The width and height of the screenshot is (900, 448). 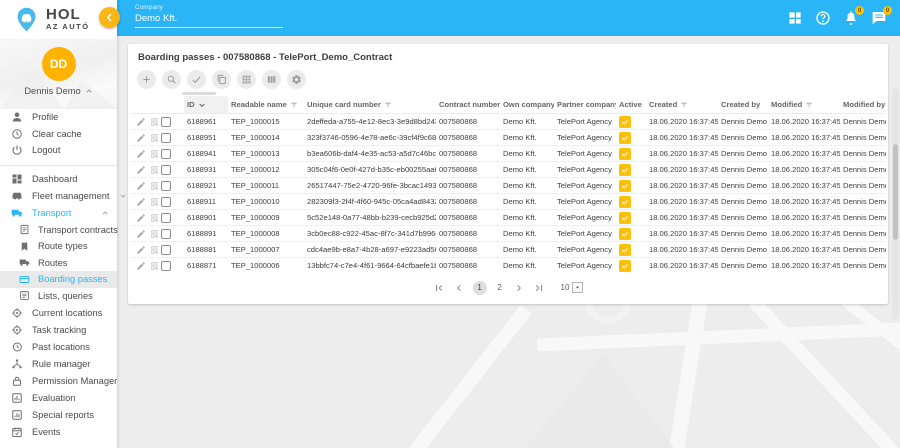 What do you see at coordinates (58, 329) in the screenshot?
I see `sidebar-item-task-tracking: Task tracking` at bounding box center [58, 329].